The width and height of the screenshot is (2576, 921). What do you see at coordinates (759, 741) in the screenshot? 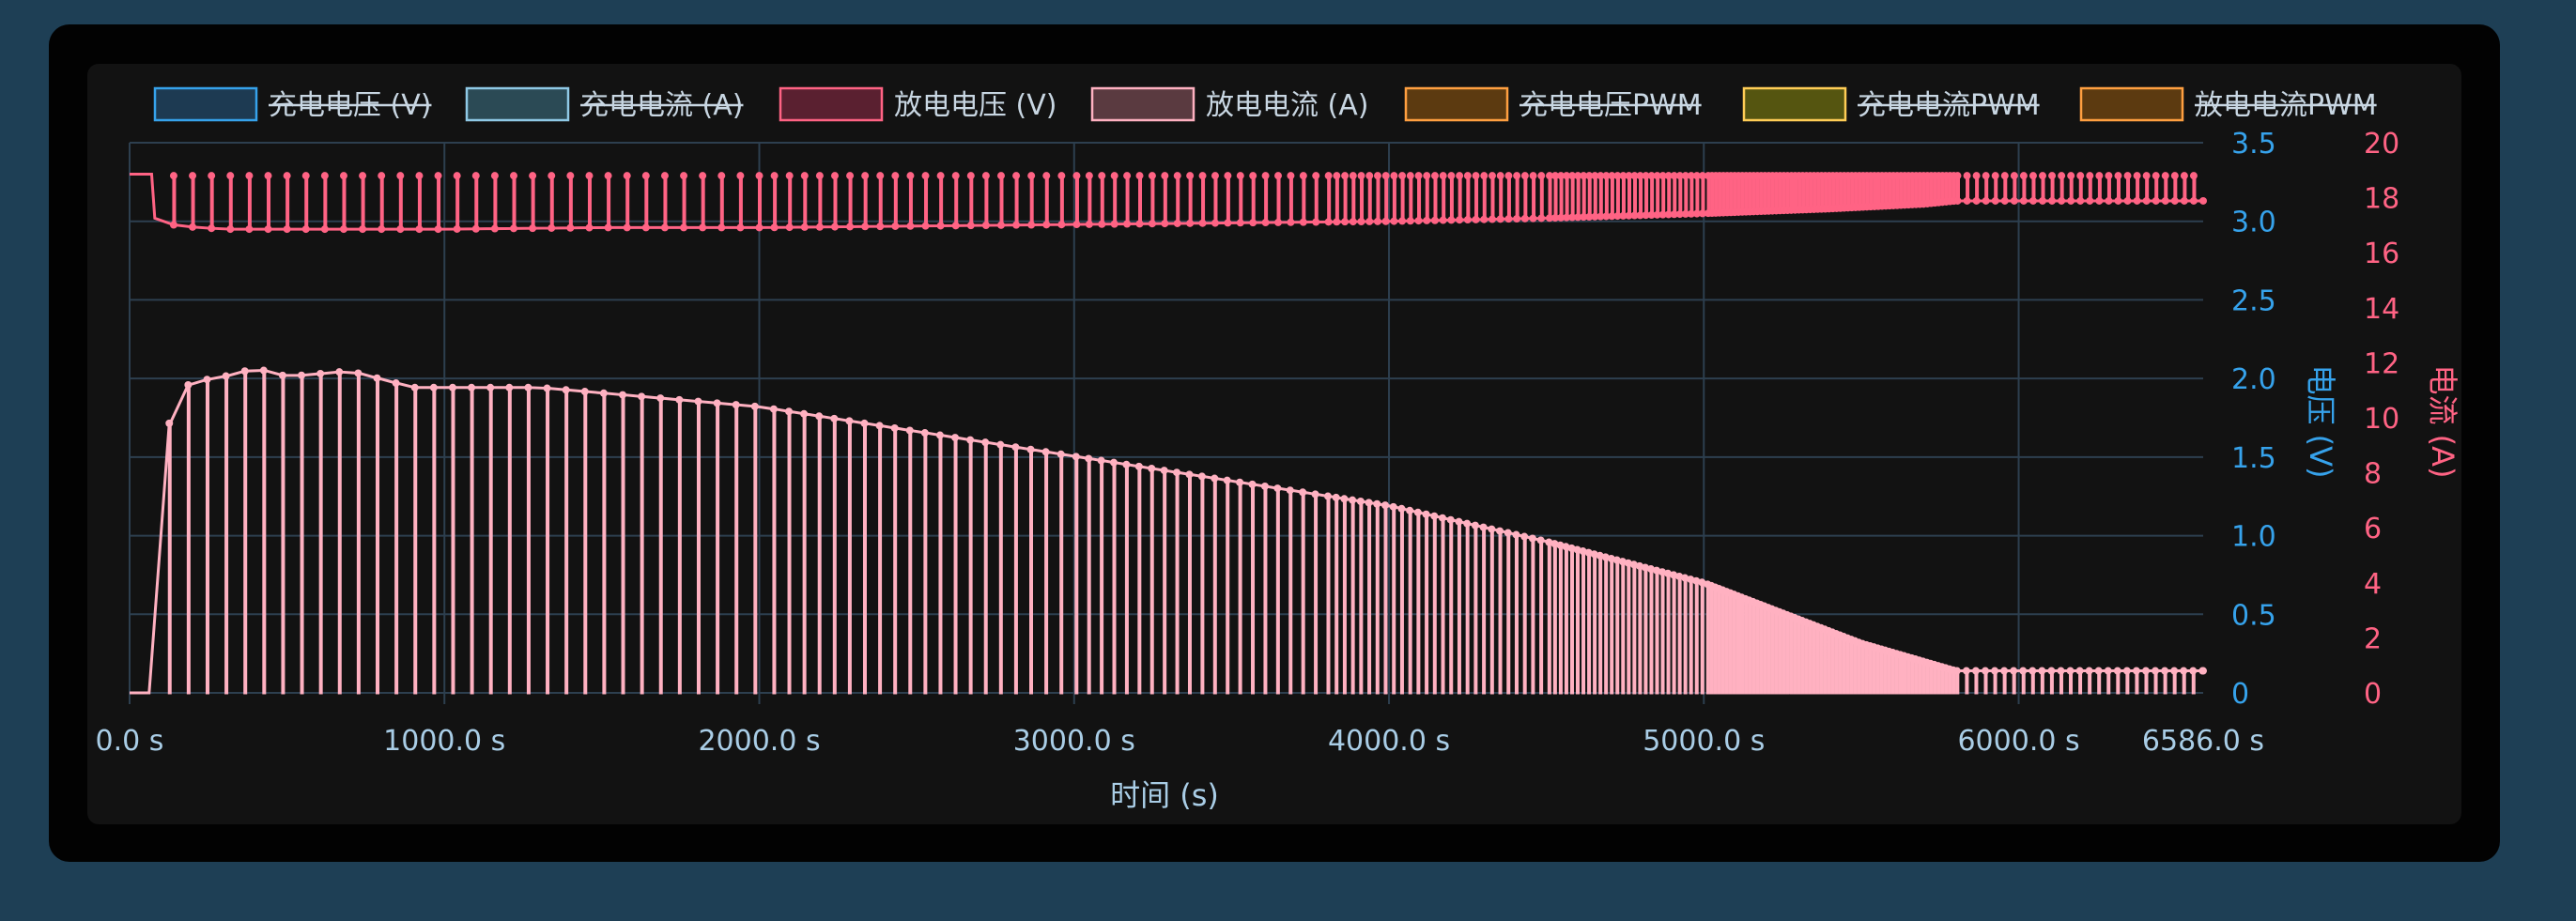
I see `x-tick-label: 2000.0 s` at bounding box center [759, 741].